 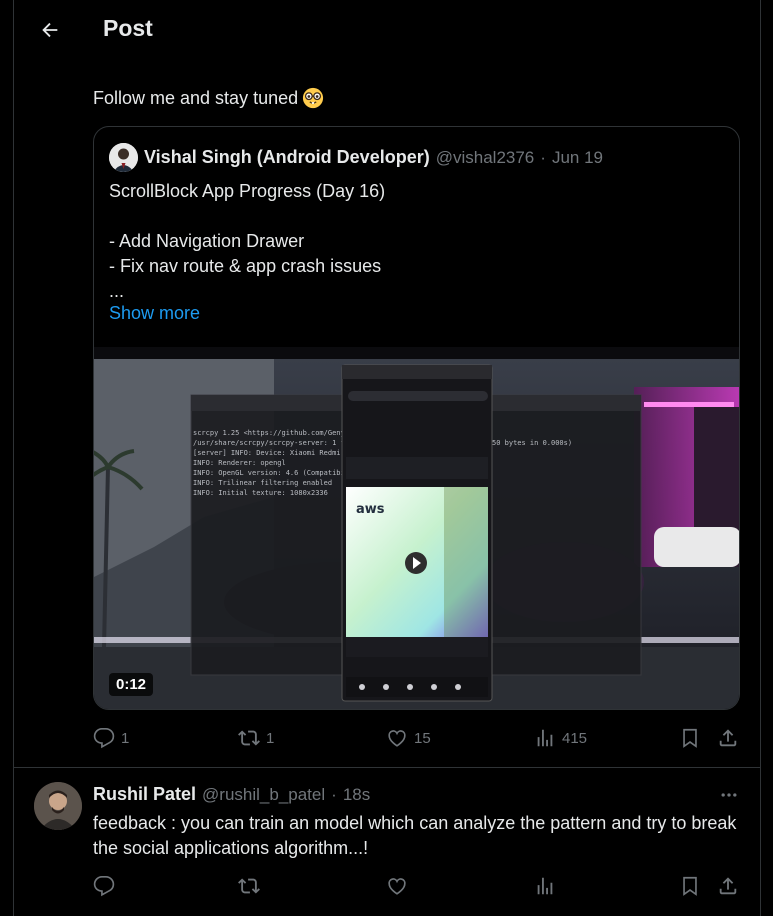 I want to click on more-options-button, so click(x=729, y=795).